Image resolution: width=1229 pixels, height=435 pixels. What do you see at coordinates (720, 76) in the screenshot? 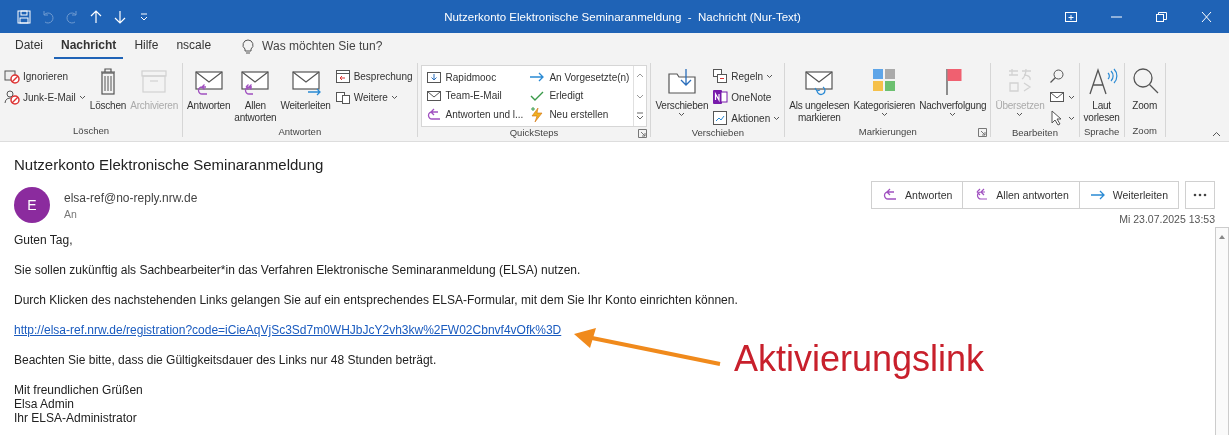
I see `rules-icon` at bounding box center [720, 76].